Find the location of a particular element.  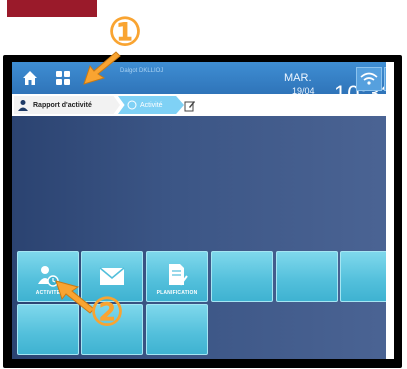

document-check-icon is located at coordinates (178, 275).